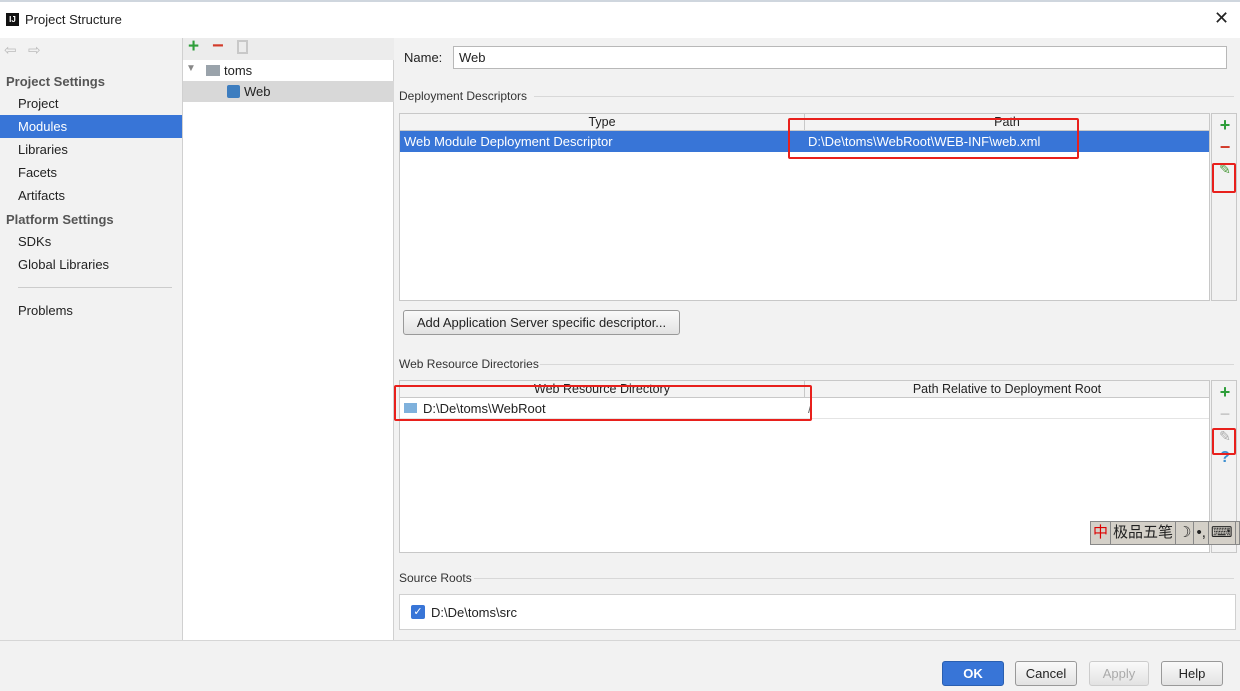  What do you see at coordinates (1144, 533) in the screenshot?
I see `ime-name: 极品五笔` at bounding box center [1144, 533].